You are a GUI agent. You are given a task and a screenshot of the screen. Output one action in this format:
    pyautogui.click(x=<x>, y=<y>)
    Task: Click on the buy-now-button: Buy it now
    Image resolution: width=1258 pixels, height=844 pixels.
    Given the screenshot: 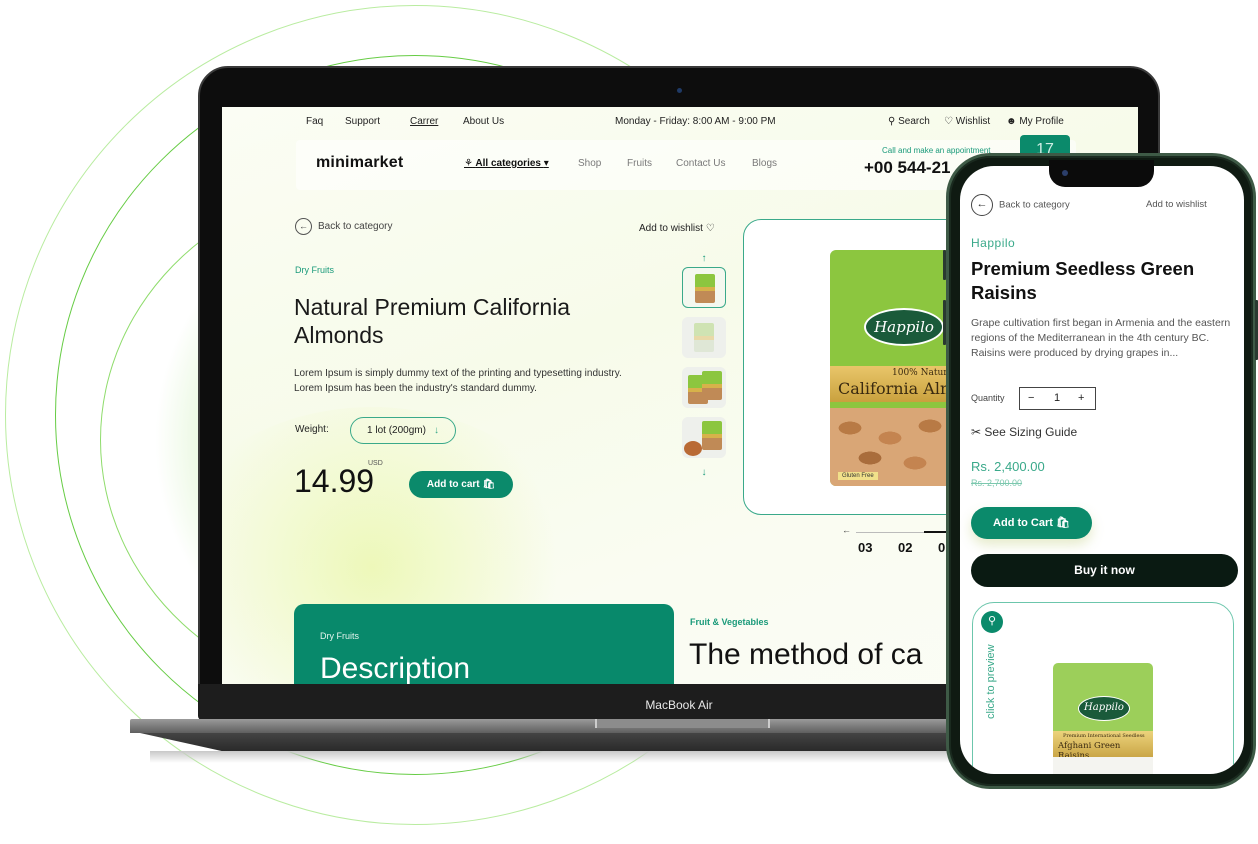 What is the action you would take?
    pyautogui.click(x=1104, y=570)
    